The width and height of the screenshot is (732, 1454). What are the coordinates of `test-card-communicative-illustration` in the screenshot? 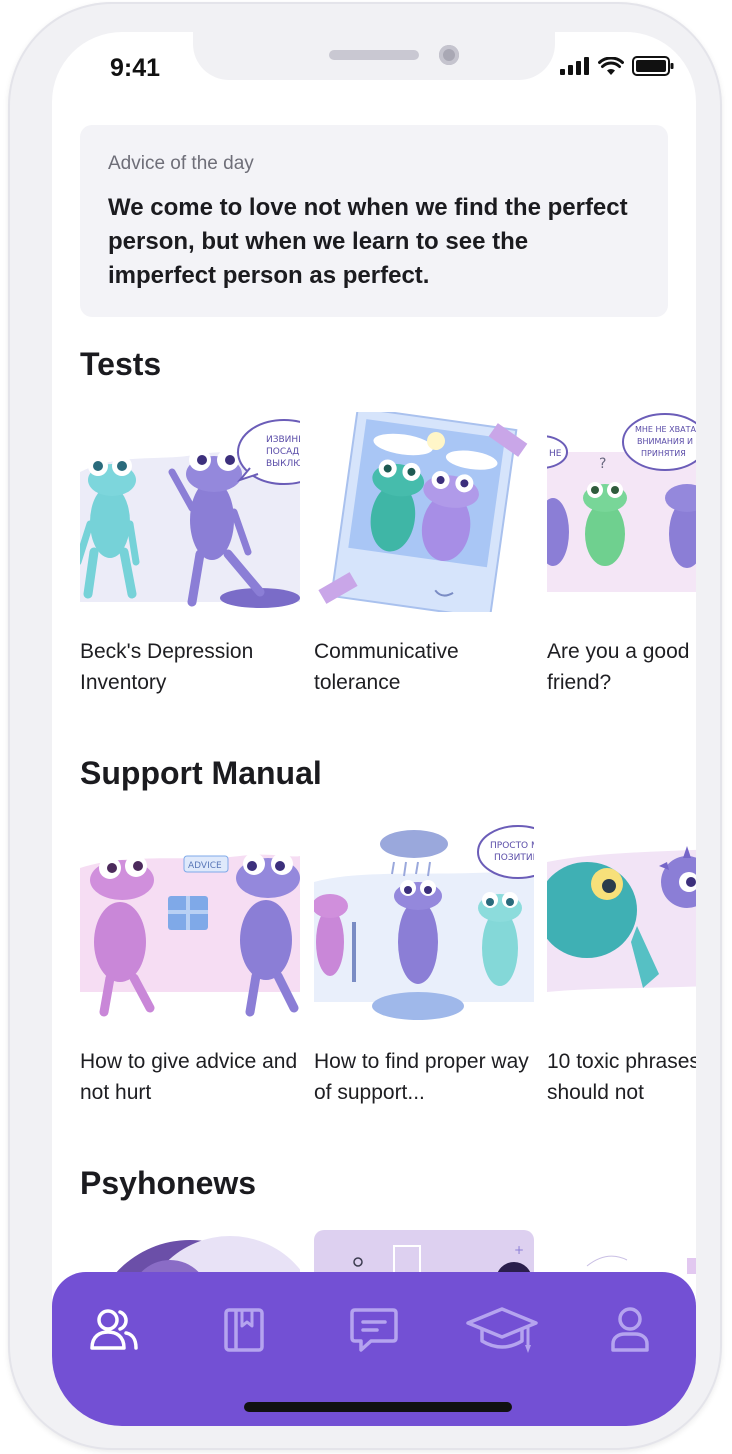 It's located at (424, 512).